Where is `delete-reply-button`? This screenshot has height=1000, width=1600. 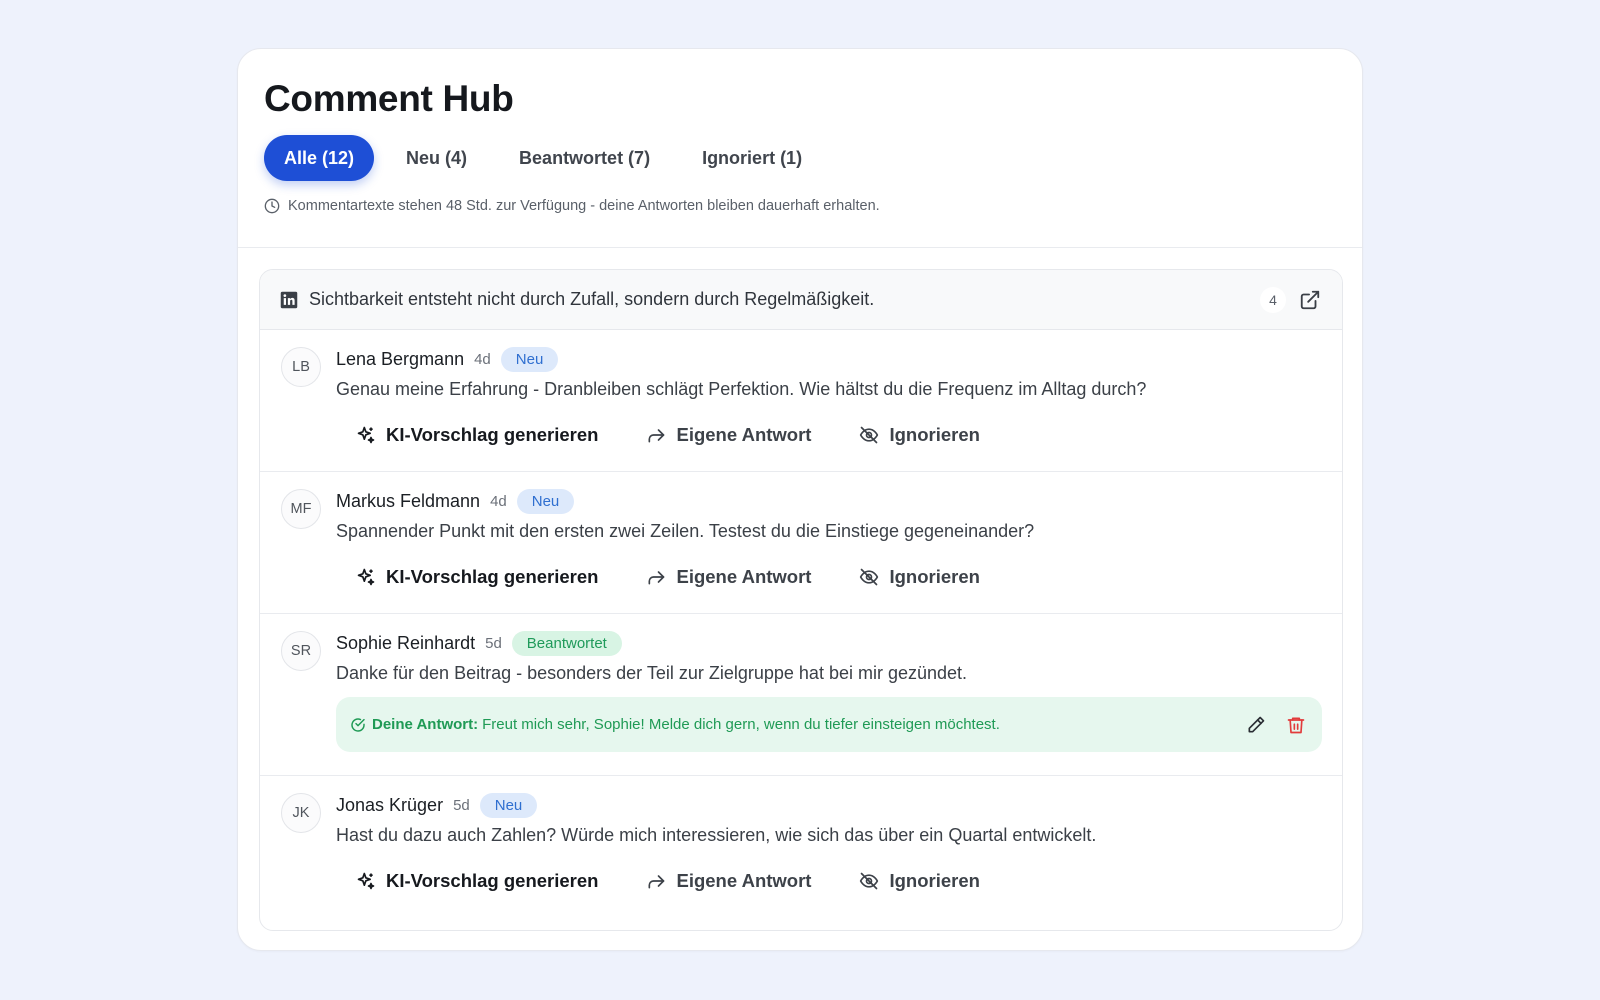 delete-reply-button is located at coordinates (1296, 725).